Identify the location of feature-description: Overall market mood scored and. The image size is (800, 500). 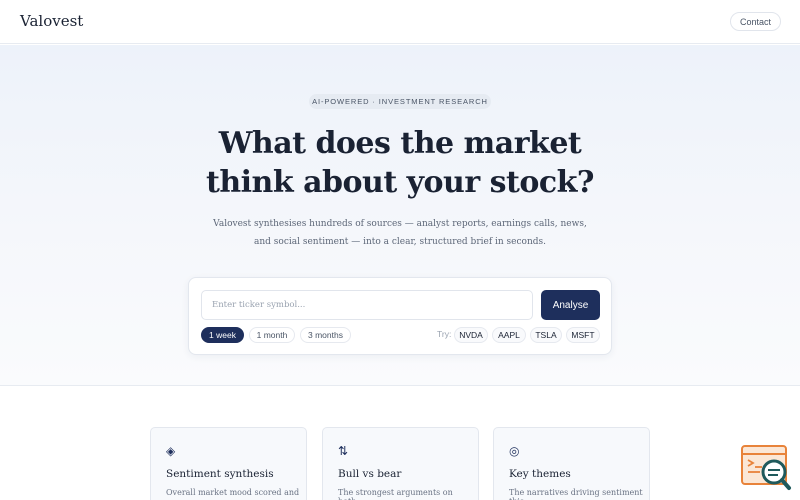
(233, 492).